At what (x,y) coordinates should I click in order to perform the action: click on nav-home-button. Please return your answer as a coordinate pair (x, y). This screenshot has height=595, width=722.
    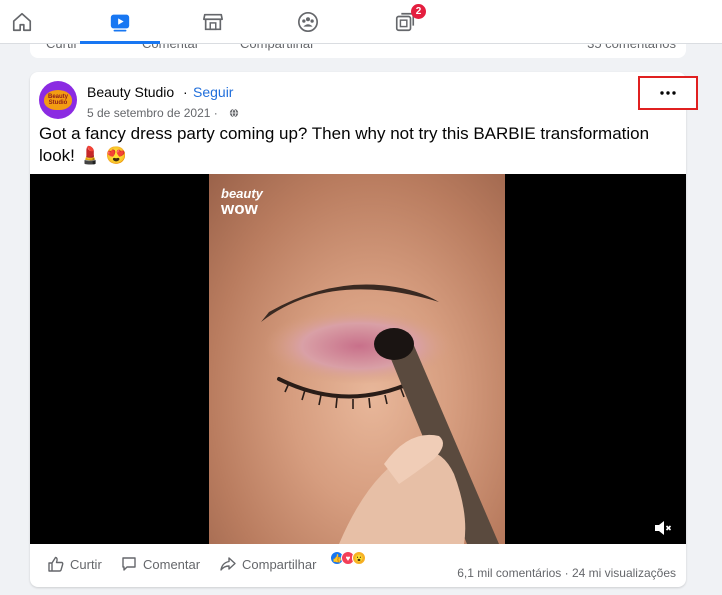
    Looking at the image, I should click on (31, 22).